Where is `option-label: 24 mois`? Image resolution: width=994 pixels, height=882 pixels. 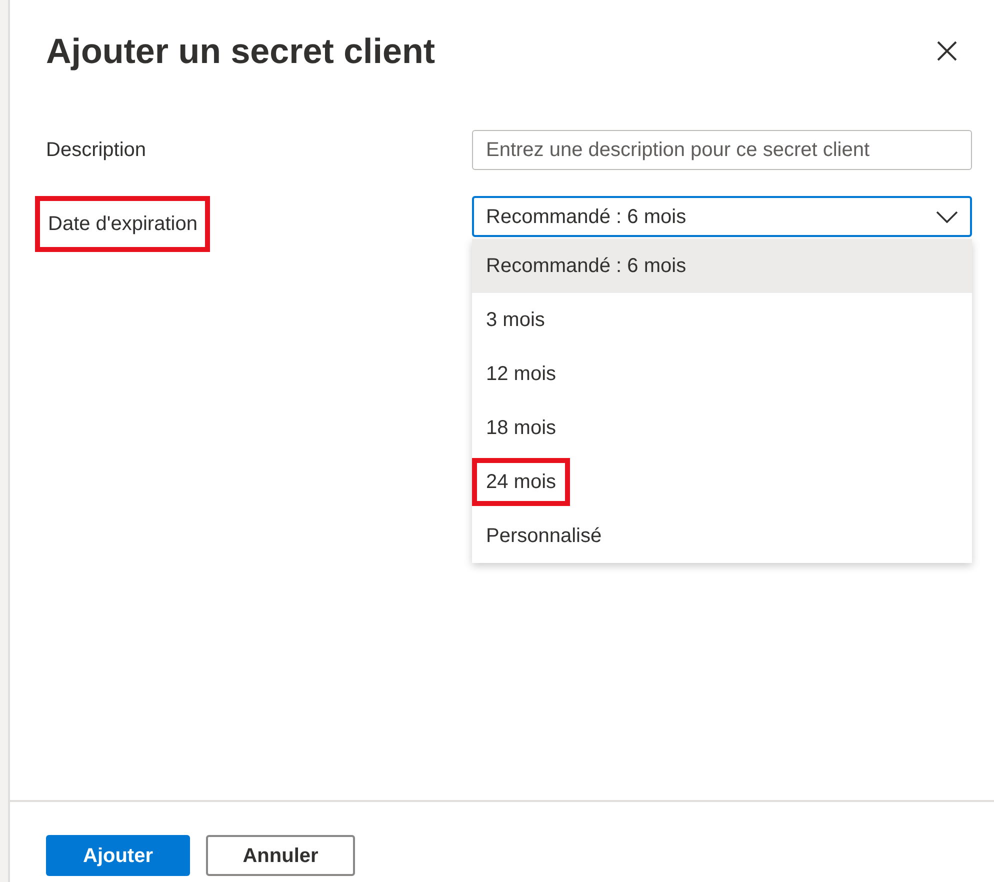
option-label: 24 mois is located at coordinates (521, 482).